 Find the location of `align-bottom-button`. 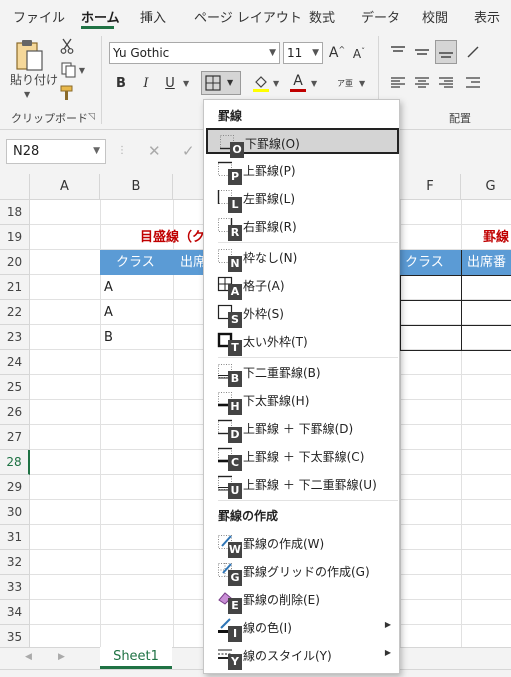

align-bottom-button is located at coordinates (446, 52).